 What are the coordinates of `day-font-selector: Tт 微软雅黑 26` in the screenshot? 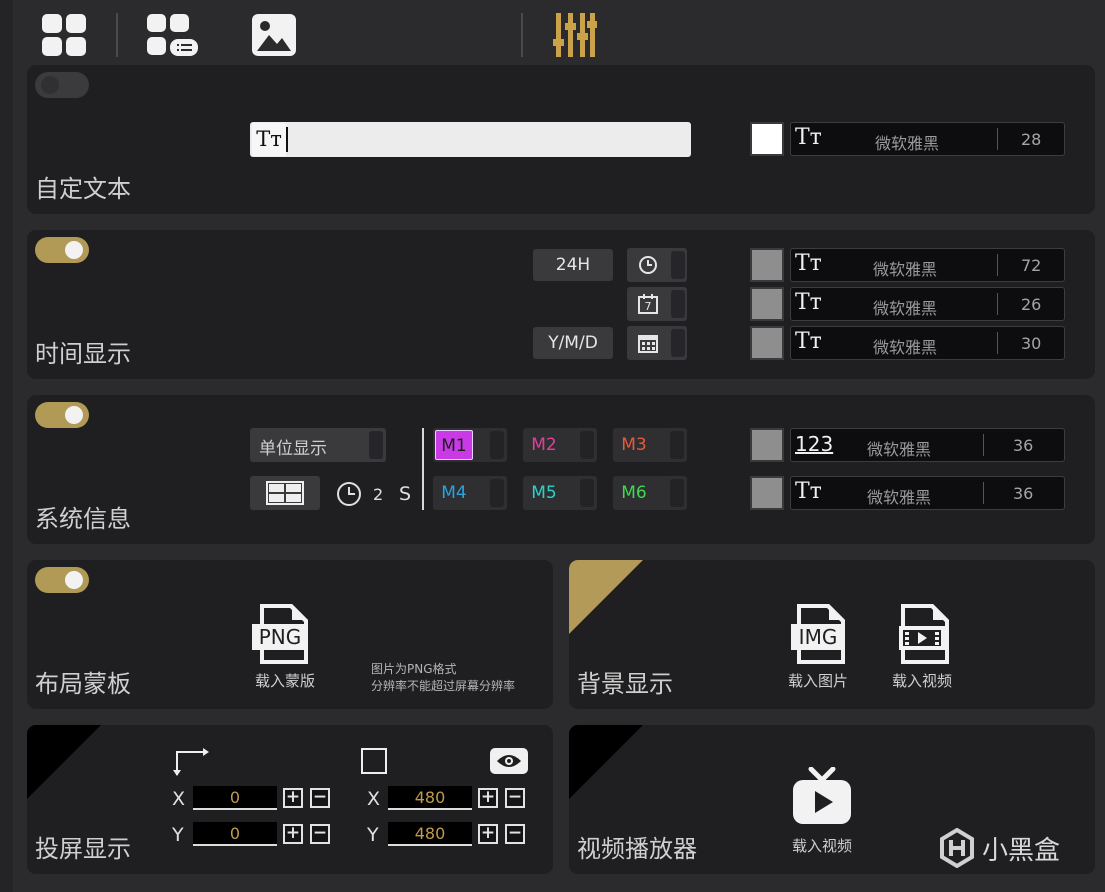 It's located at (927, 304).